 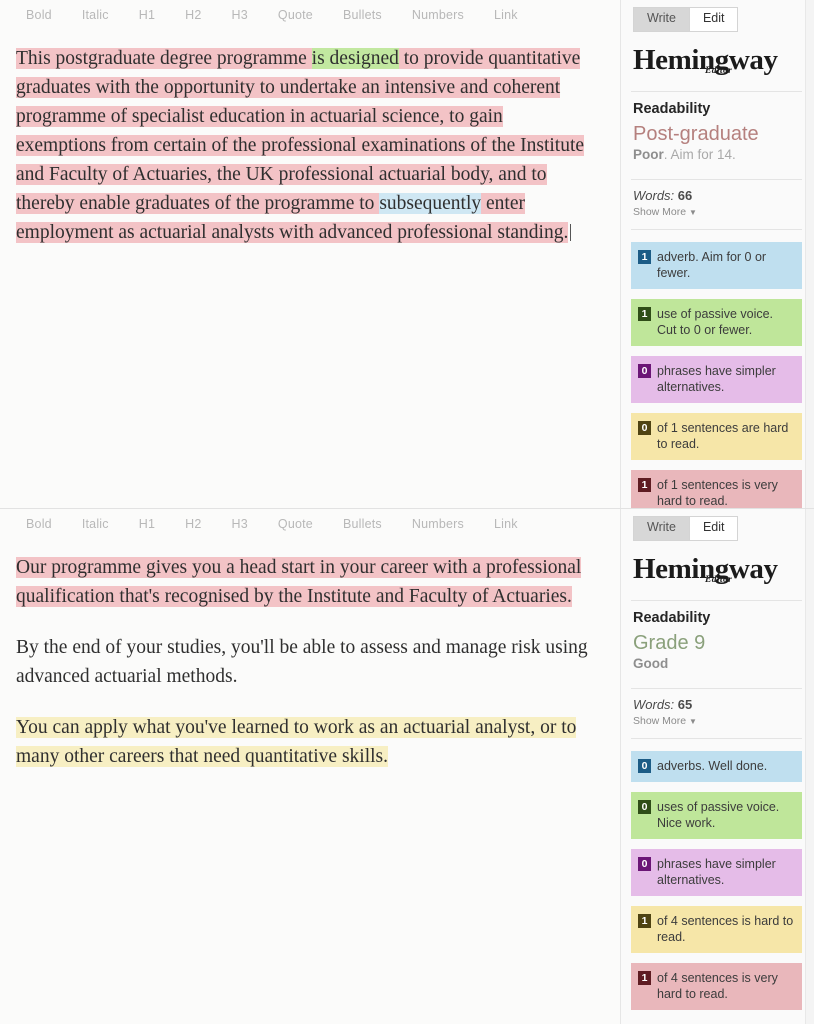 I want to click on stat-card-yellow: 1 of 4 sentences is hard to read., so click(x=716, y=929).